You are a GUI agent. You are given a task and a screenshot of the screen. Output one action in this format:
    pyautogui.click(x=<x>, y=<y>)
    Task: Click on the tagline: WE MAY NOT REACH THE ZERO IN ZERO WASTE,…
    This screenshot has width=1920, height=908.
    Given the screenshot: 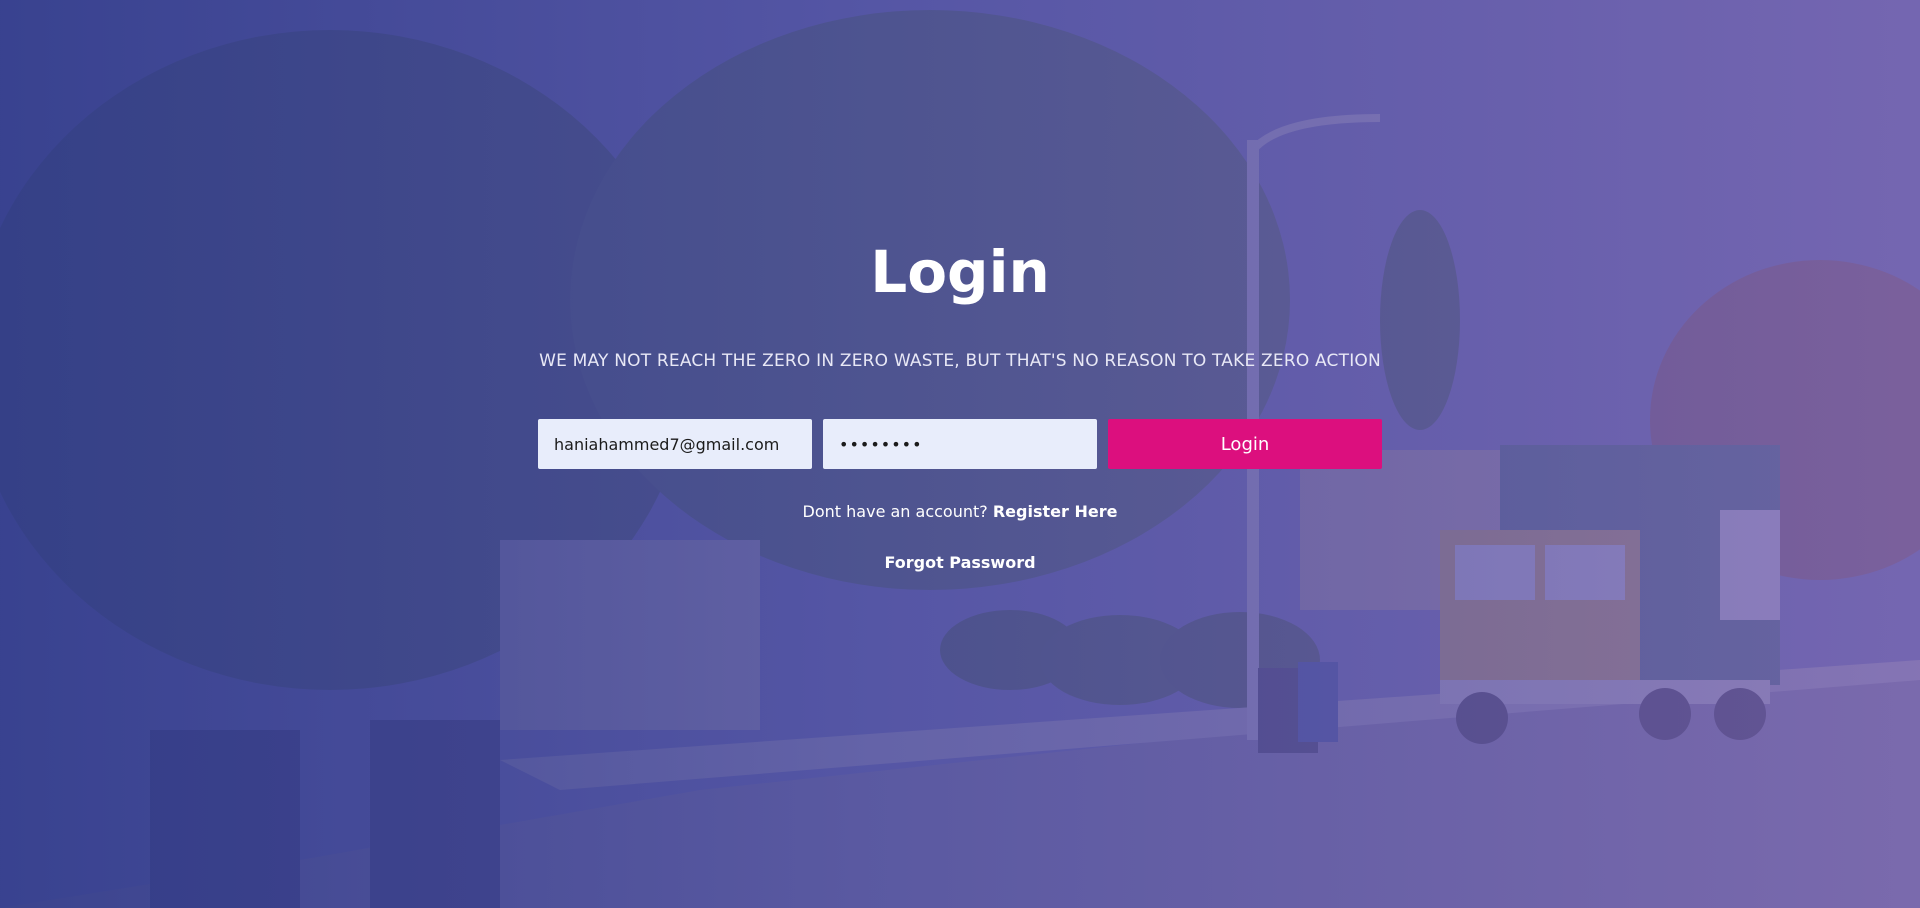 What is the action you would take?
    pyautogui.click(x=960, y=361)
    